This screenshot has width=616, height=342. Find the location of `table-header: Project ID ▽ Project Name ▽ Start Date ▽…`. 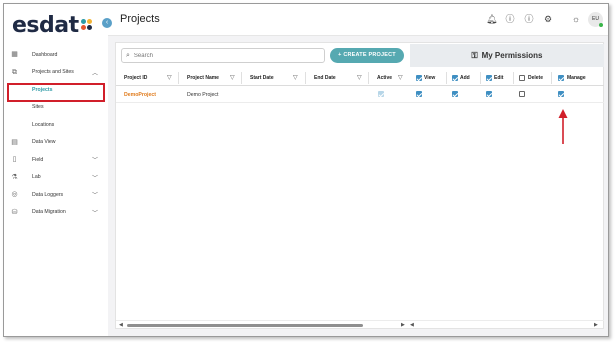

table-header: Project ID ▽ Project Name ▽ Start Date ▽… is located at coordinates (360, 78).